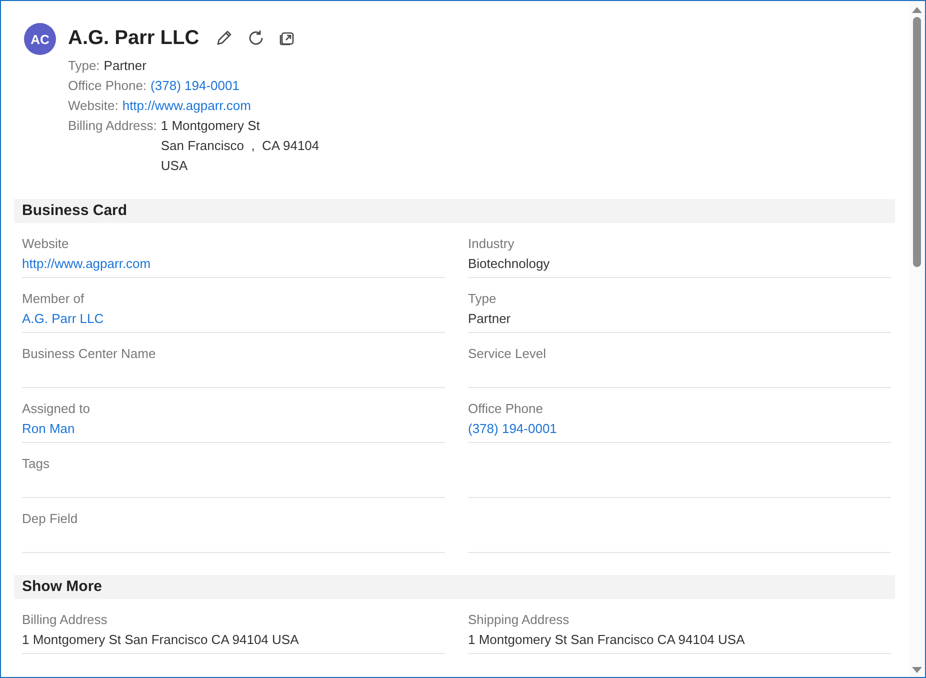 The height and width of the screenshot is (678, 926). I want to click on avatar: AC, so click(40, 39).